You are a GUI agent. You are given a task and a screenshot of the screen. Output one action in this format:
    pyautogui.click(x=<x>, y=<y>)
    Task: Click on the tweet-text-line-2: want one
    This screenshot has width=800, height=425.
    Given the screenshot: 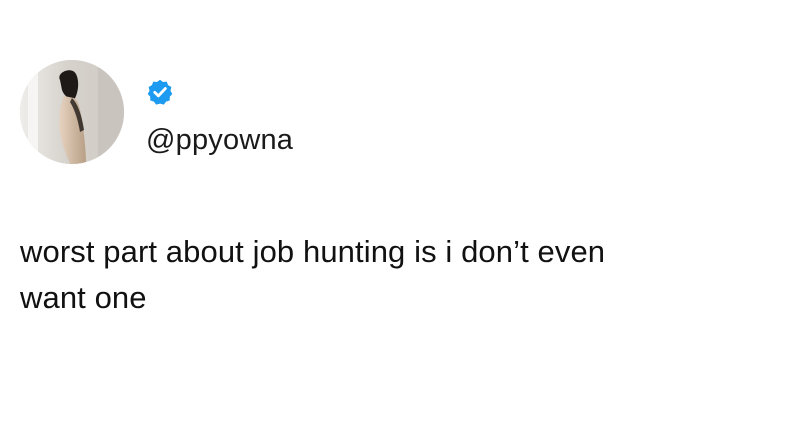 What is the action you would take?
    pyautogui.click(x=83, y=297)
    